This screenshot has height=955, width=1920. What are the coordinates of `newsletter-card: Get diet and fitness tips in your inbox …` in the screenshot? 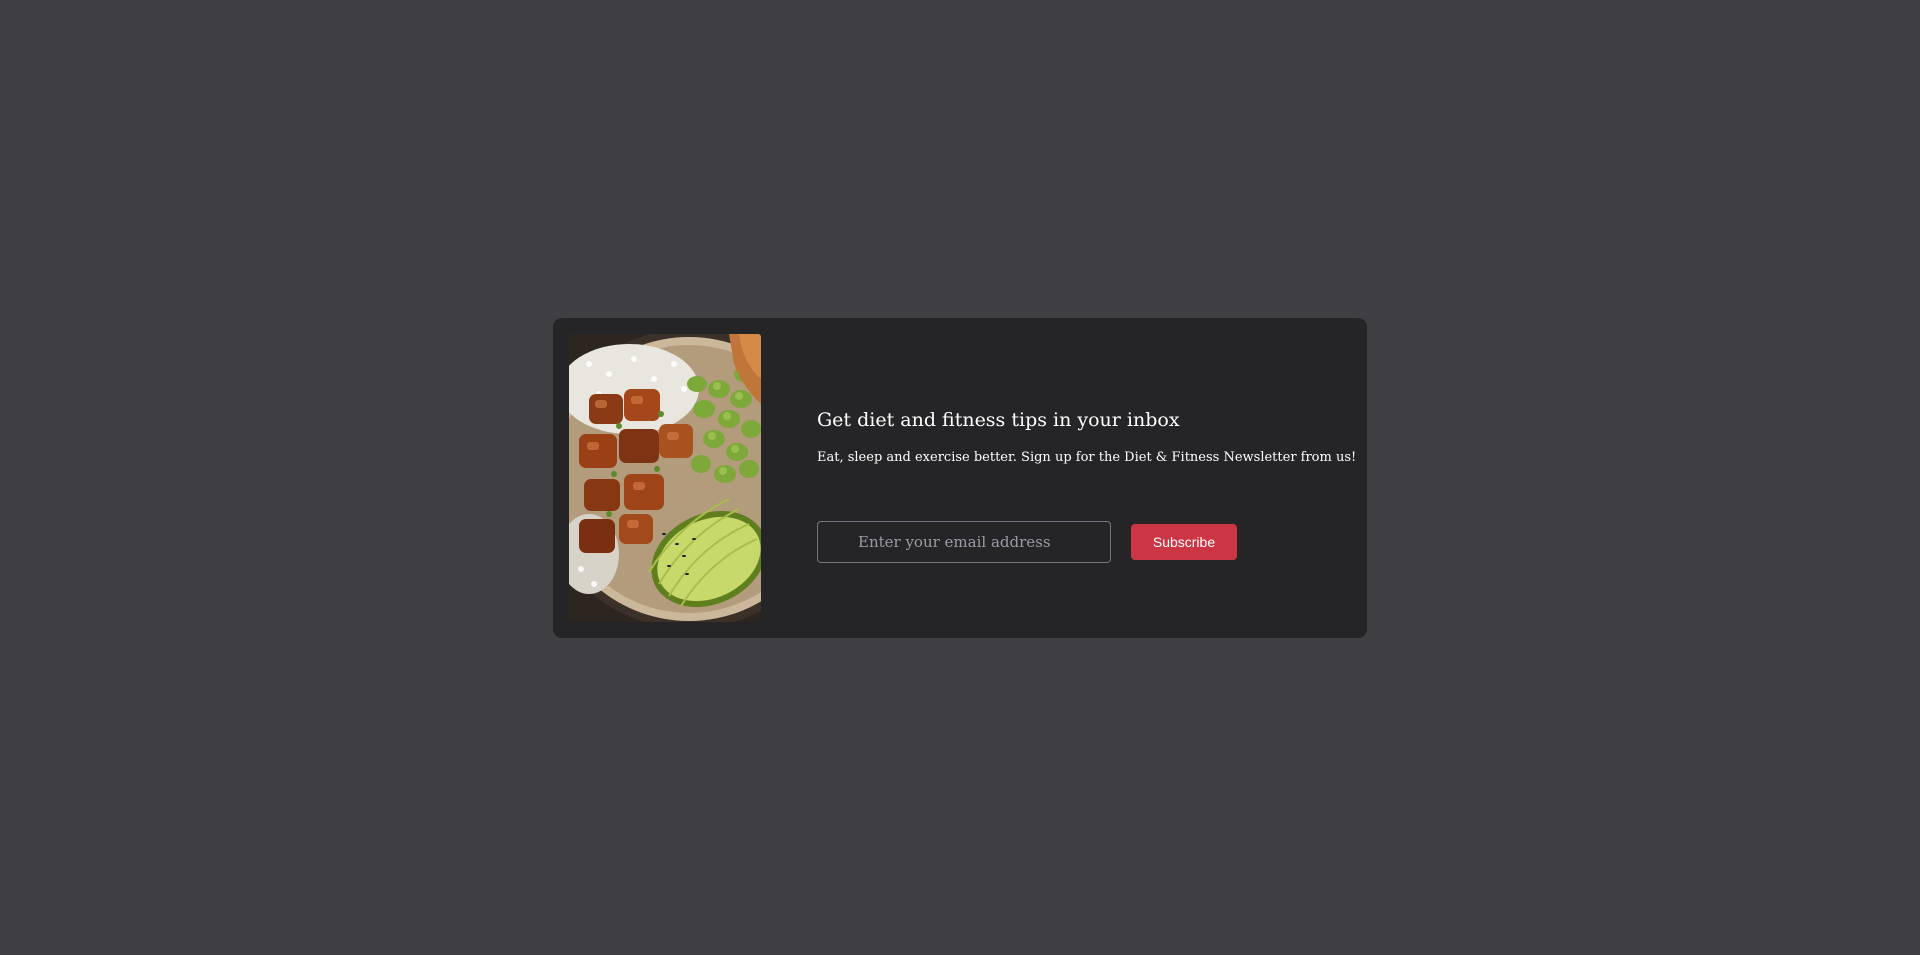 It's located at (960, 478).